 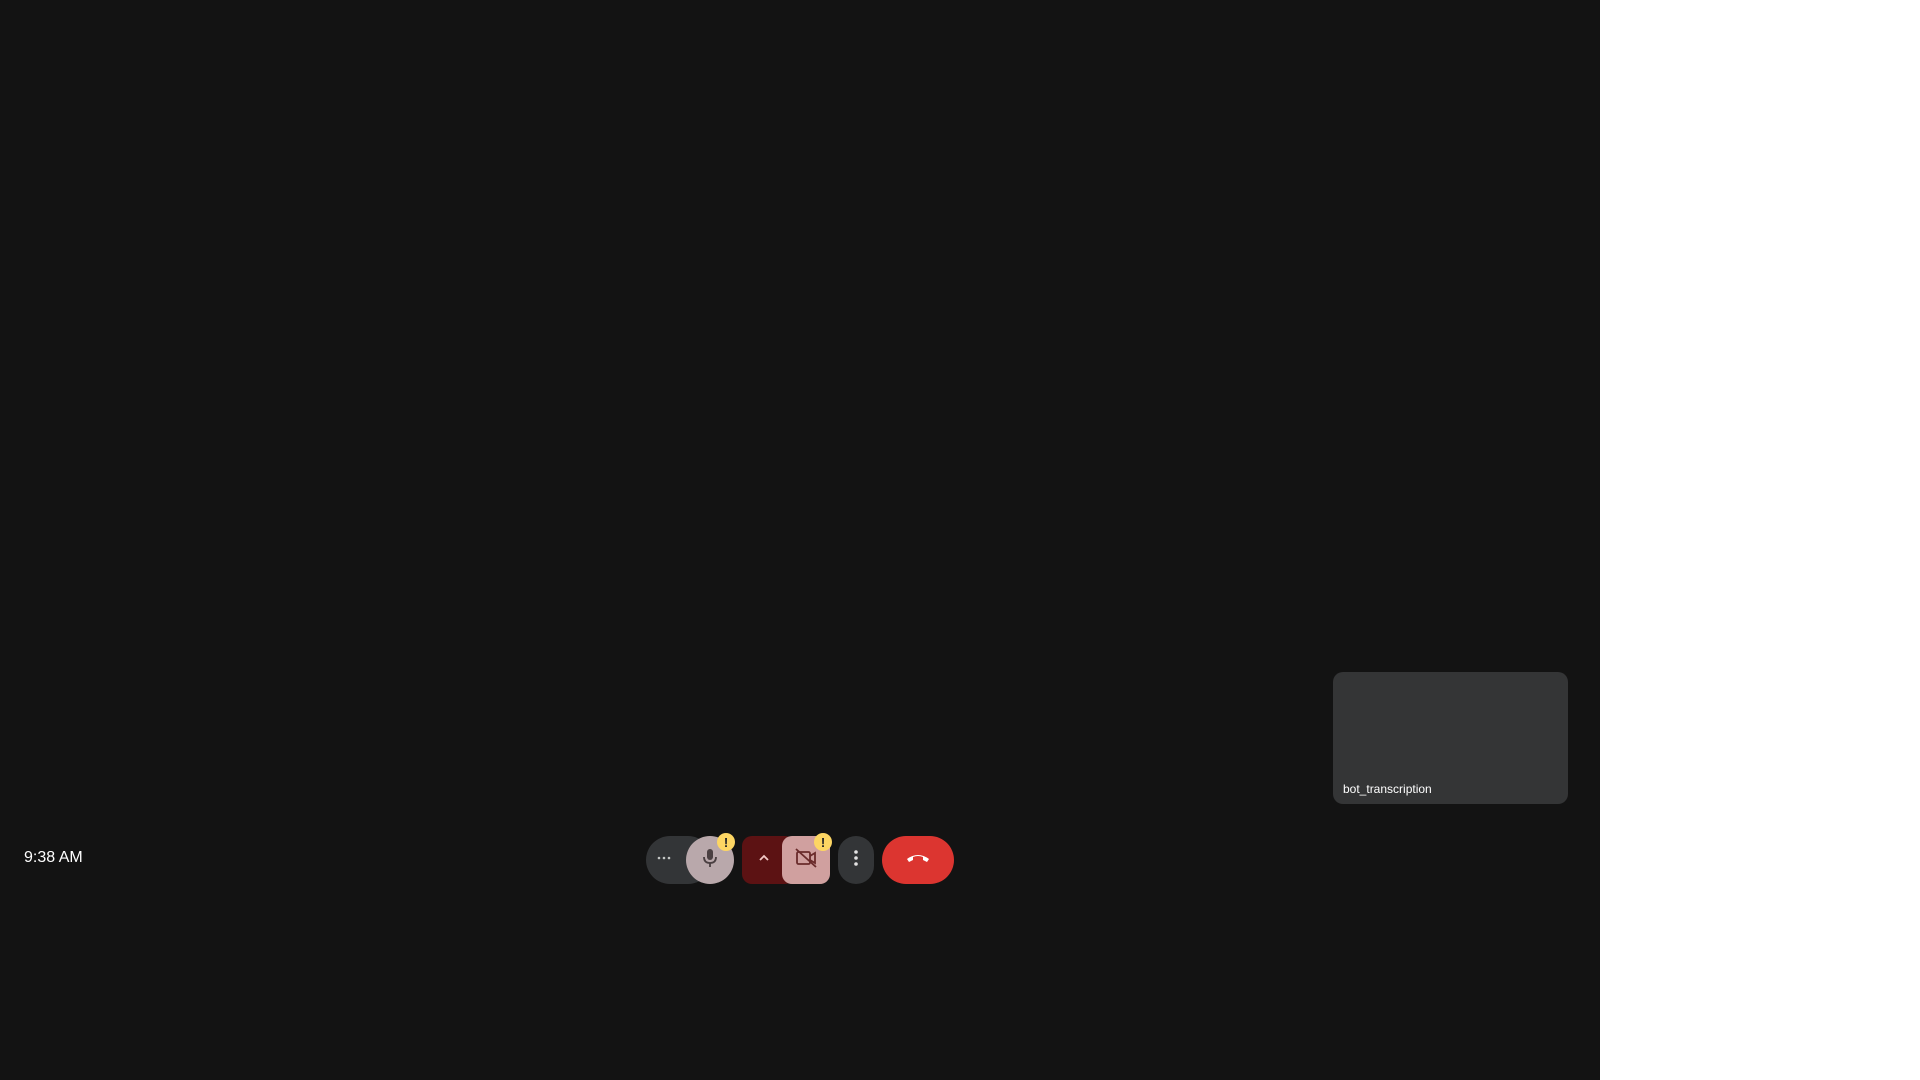 What do you see at coordinates (1387, 789) in the screenshot?
I see `participant-name: bot_transcription` at bounding box center [1387, 789].